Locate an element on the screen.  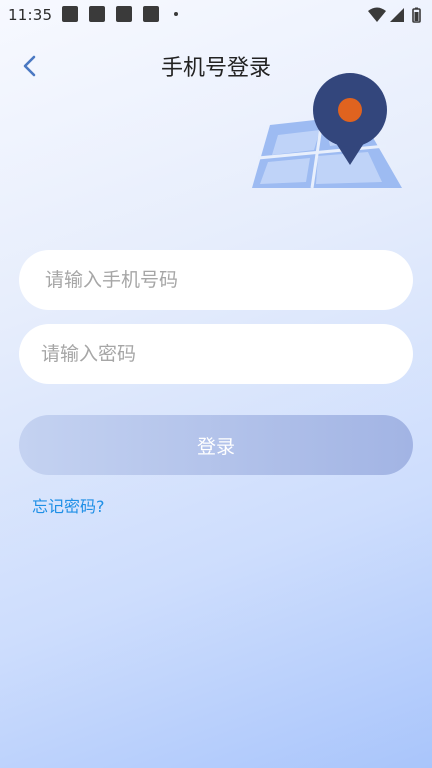
status-time: 11:35 is located at coordinates (30, 15).